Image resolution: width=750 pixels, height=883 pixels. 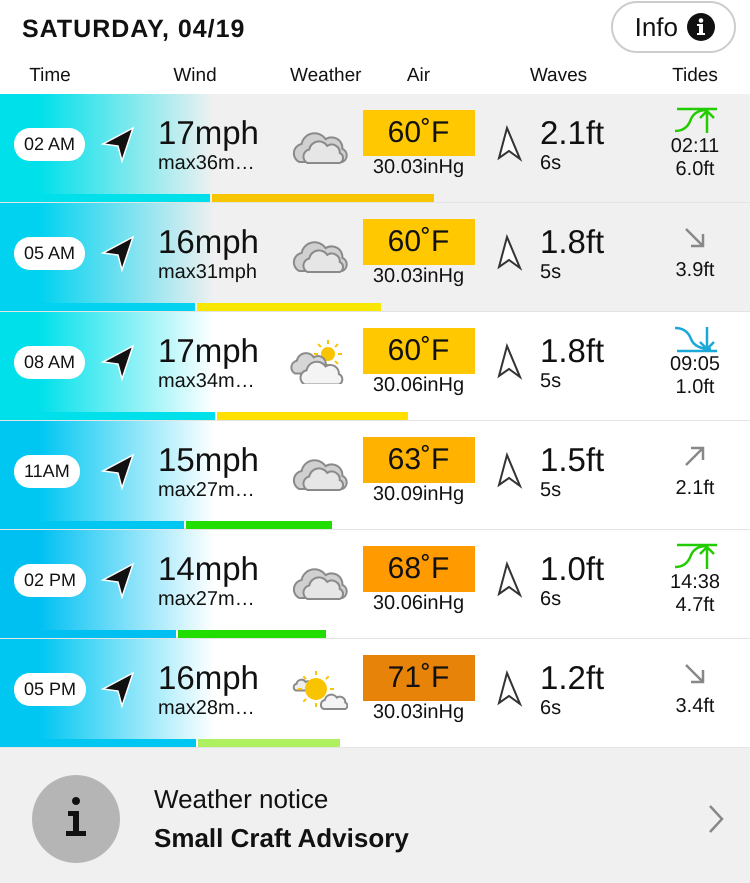 What do you see at coordinates (50, 362) in the screenshot?
I see `time-label: 08 AM` at bounding box center [50, 362].